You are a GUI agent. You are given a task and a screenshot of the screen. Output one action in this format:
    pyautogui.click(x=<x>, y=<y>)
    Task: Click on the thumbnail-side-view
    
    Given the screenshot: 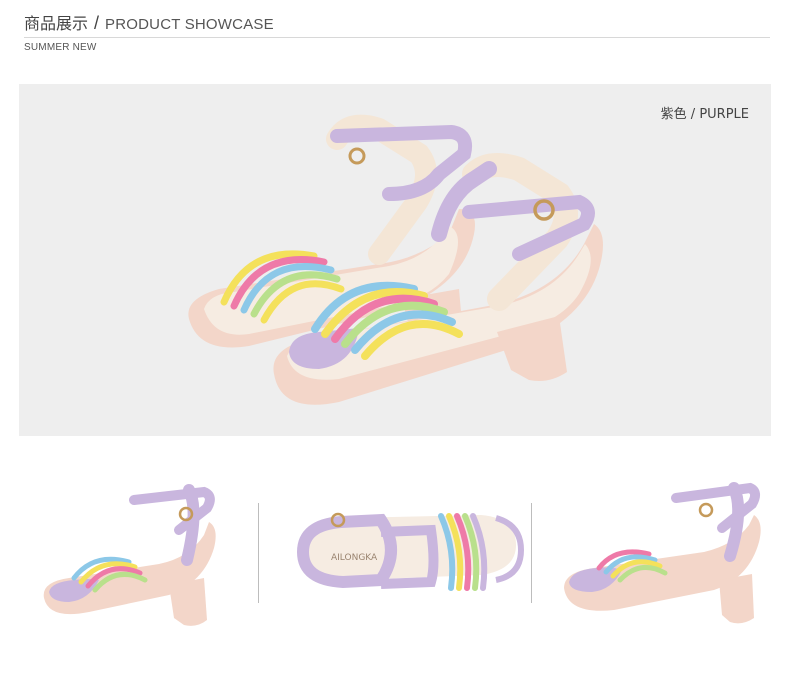 What is the action you would take?
    pyautogui.click(x=134, y=555)
    